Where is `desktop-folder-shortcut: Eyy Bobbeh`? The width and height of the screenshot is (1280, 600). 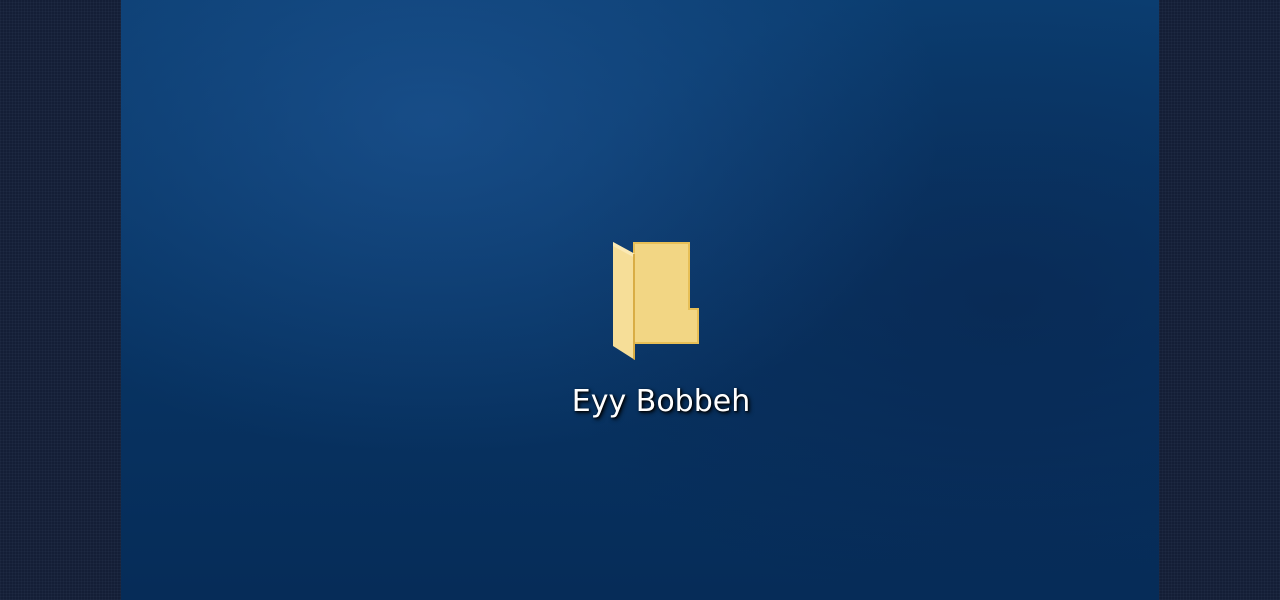 desktop-folder-shortcut: Eyy Bobbeh is located at coordinates (661, 334).